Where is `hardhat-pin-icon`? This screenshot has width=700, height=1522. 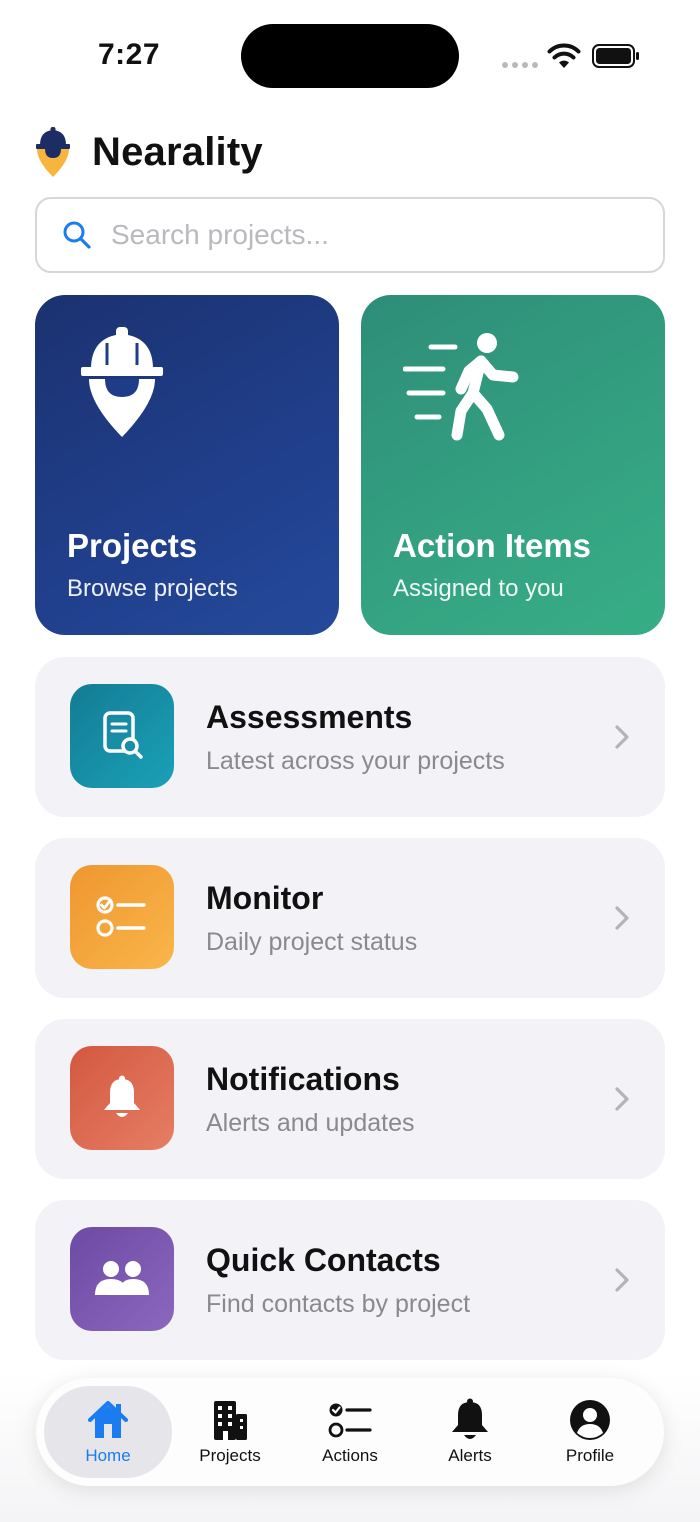 hardhat-pin-icon is located at coordinates (122, 382).